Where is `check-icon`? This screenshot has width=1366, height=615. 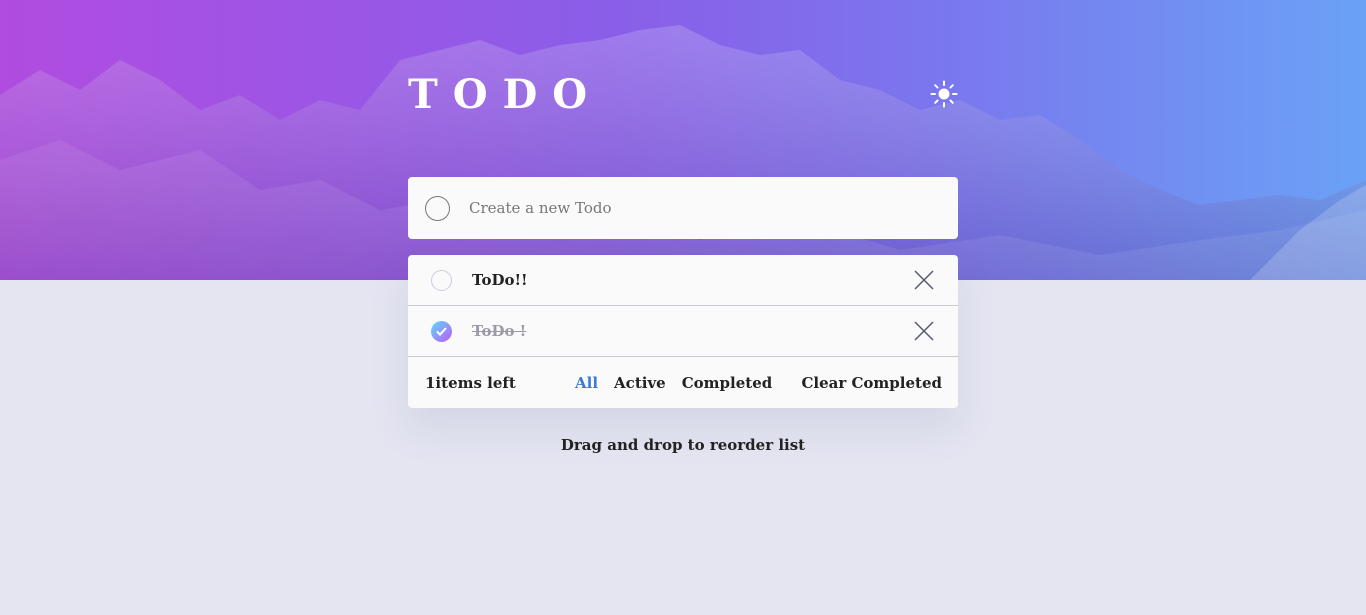 check-icon is located at coordinates (441, 331).